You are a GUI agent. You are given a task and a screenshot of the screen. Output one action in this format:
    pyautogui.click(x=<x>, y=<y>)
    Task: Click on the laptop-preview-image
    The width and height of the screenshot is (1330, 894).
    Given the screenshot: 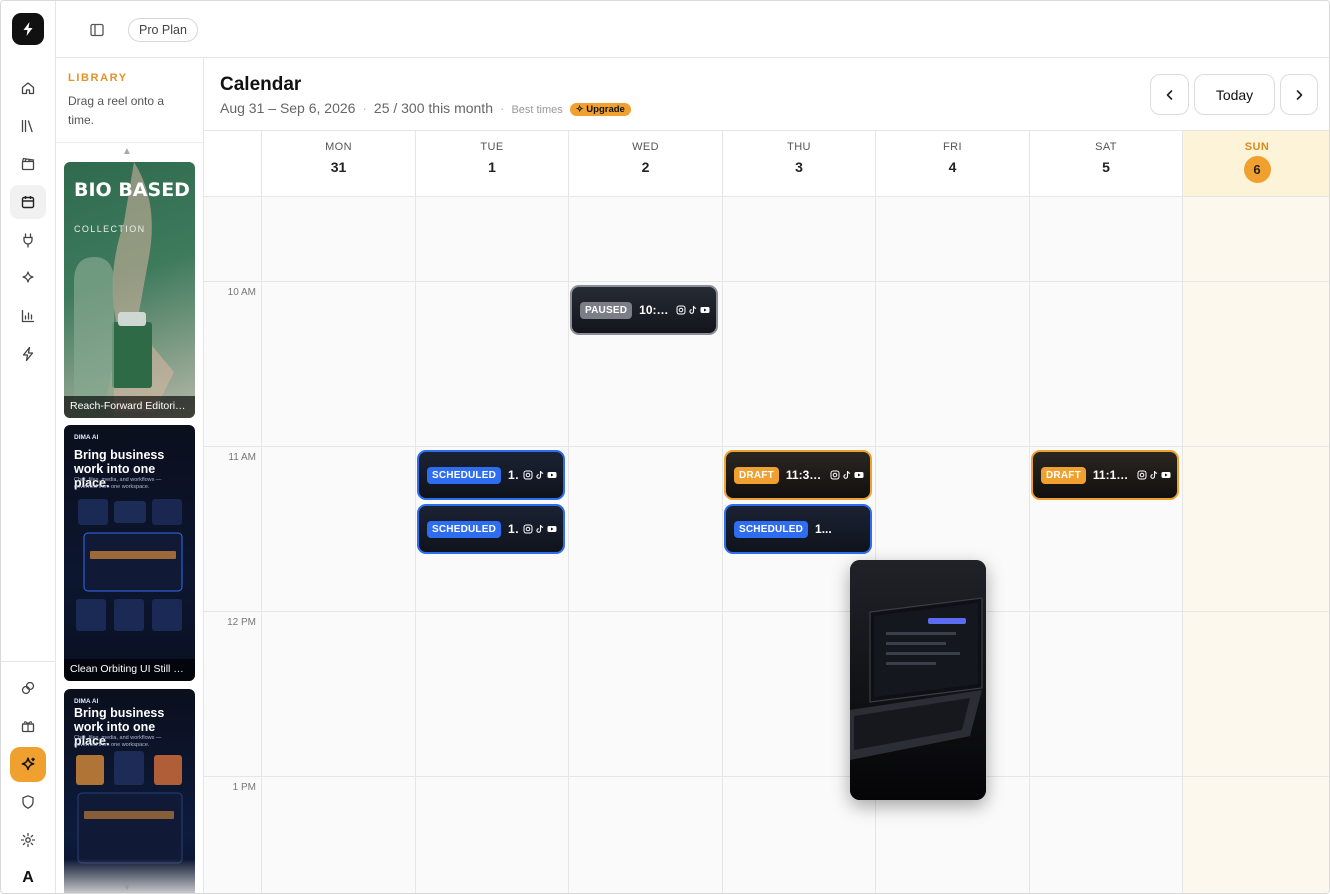 What is the action you would take?
    pyautogui.click(x=918, y=680)
    